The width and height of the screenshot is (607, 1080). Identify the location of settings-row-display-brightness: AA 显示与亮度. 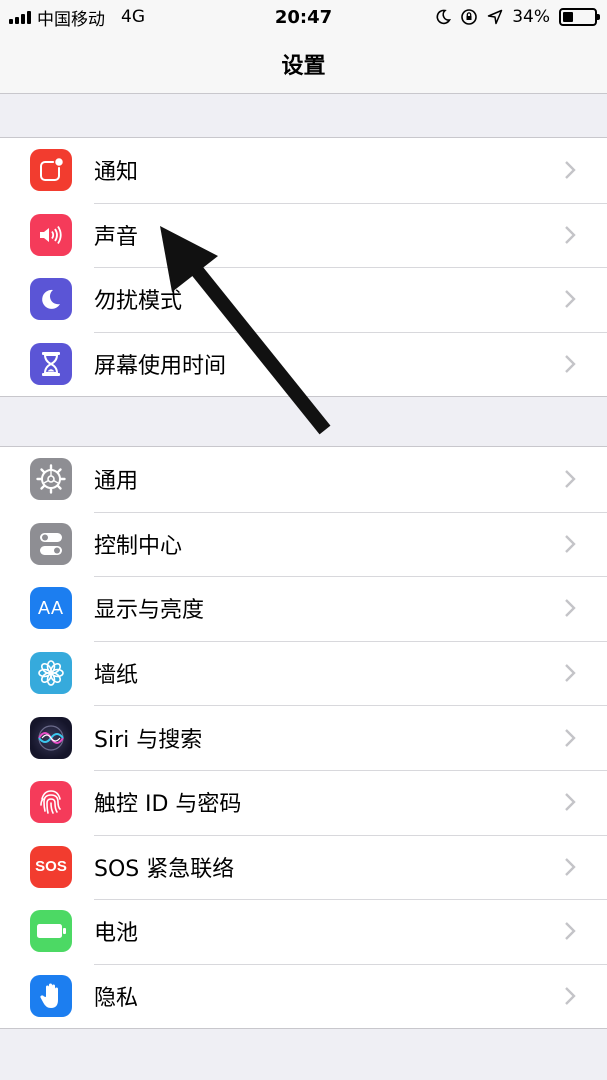
(303, 608).